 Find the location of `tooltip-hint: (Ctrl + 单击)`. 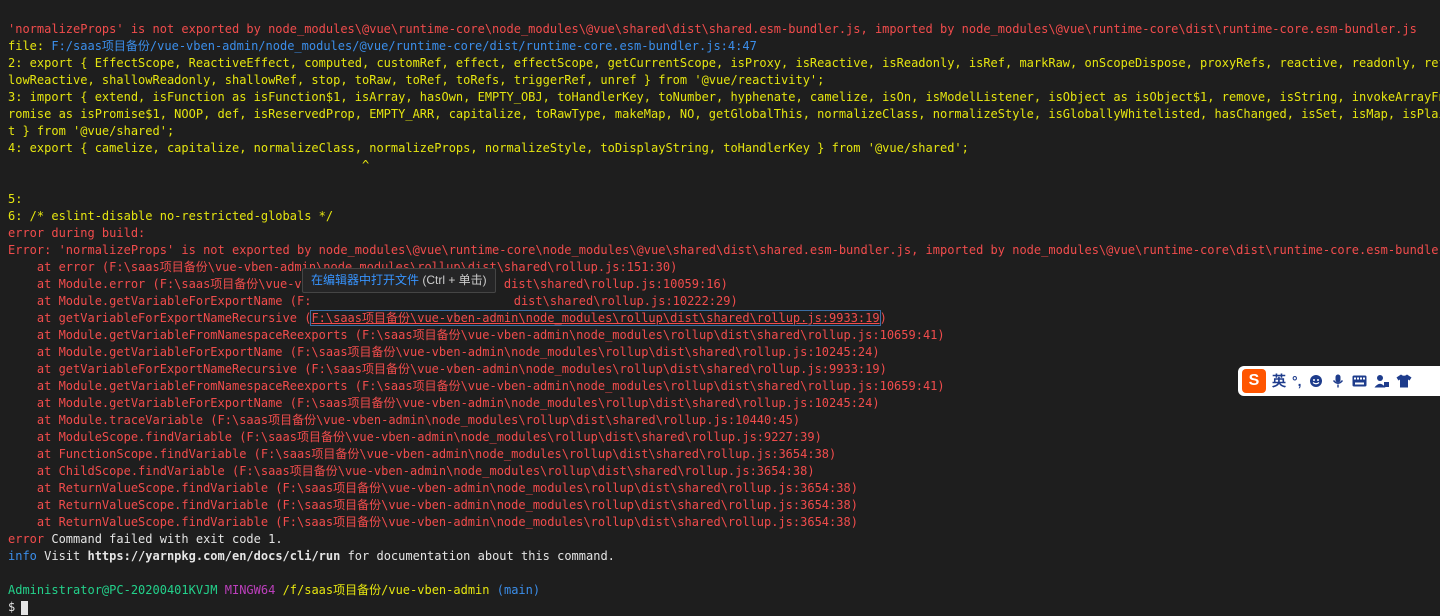

tooltip-hint: (Ctrl + 单击) is located at coordinates (453, 280).